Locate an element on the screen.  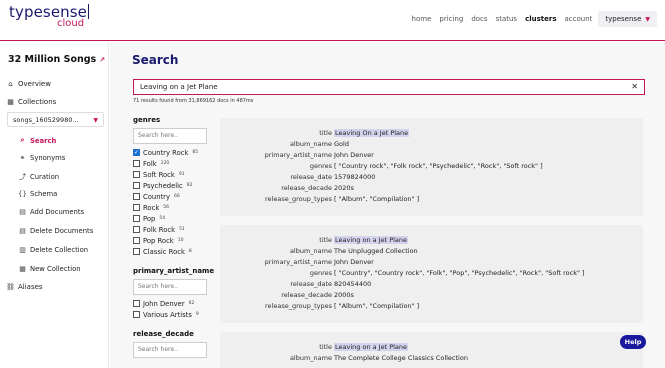
sidebar-item-label: Search is located at coordinates (43, 140).